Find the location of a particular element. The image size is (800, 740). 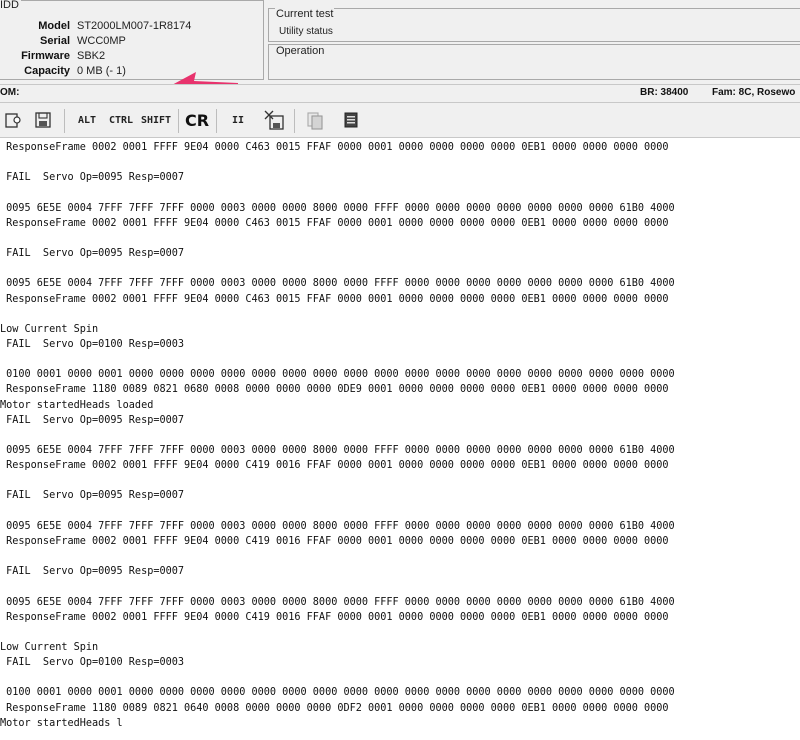

log-line: Motor startedHeads loaded is located at coordinates (77, 405).